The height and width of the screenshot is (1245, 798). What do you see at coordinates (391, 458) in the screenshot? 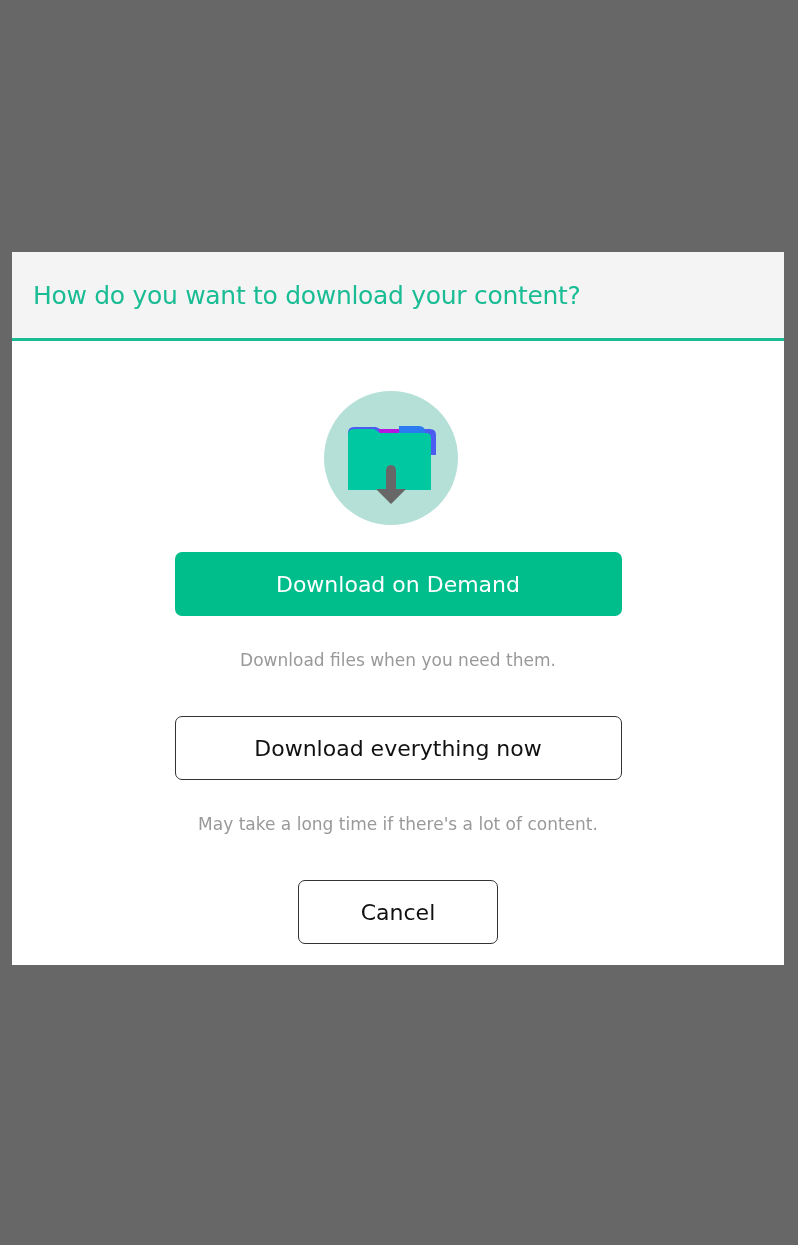
I see `folder-download-icon` at bounding box center [391, 458].